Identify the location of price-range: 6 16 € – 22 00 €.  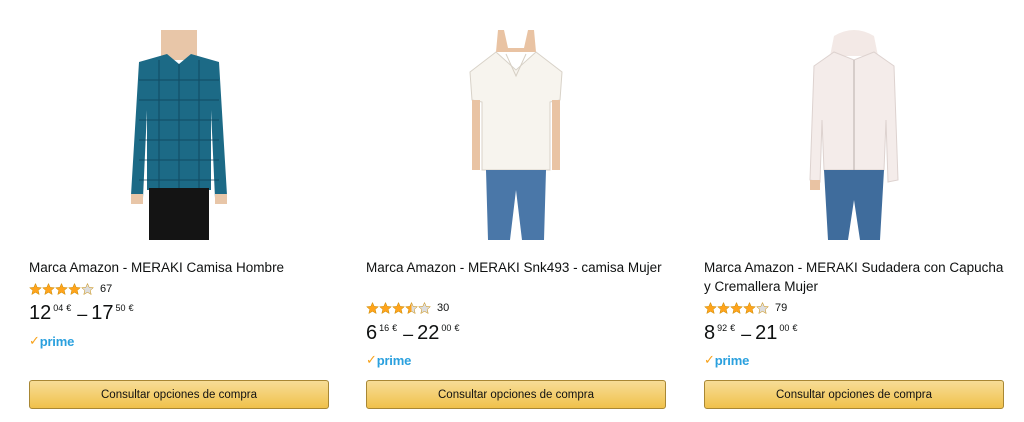
(412, 334).